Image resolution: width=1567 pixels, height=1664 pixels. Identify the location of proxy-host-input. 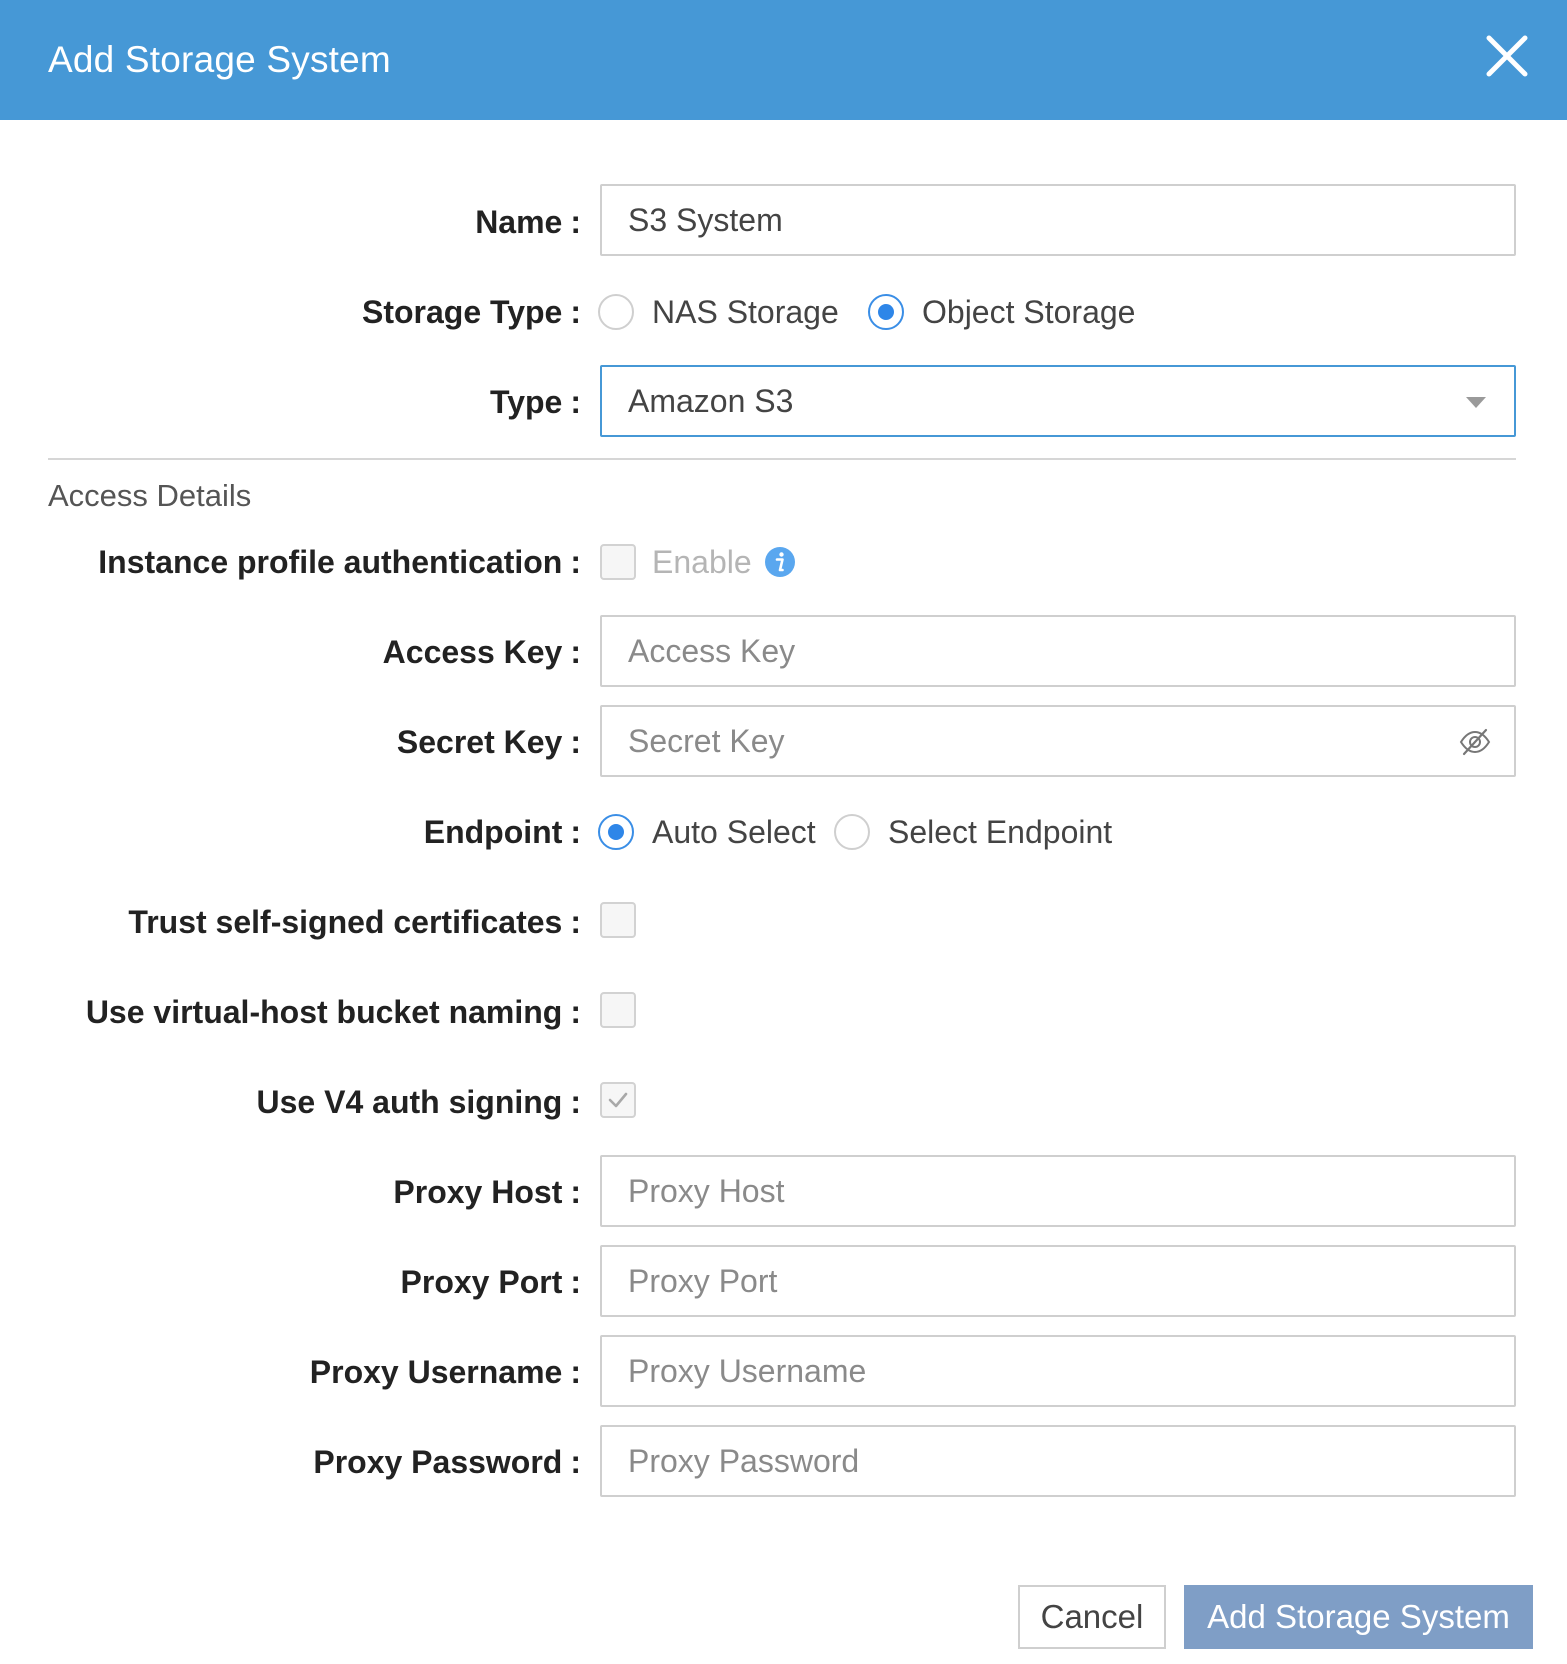
(1058, 1191).